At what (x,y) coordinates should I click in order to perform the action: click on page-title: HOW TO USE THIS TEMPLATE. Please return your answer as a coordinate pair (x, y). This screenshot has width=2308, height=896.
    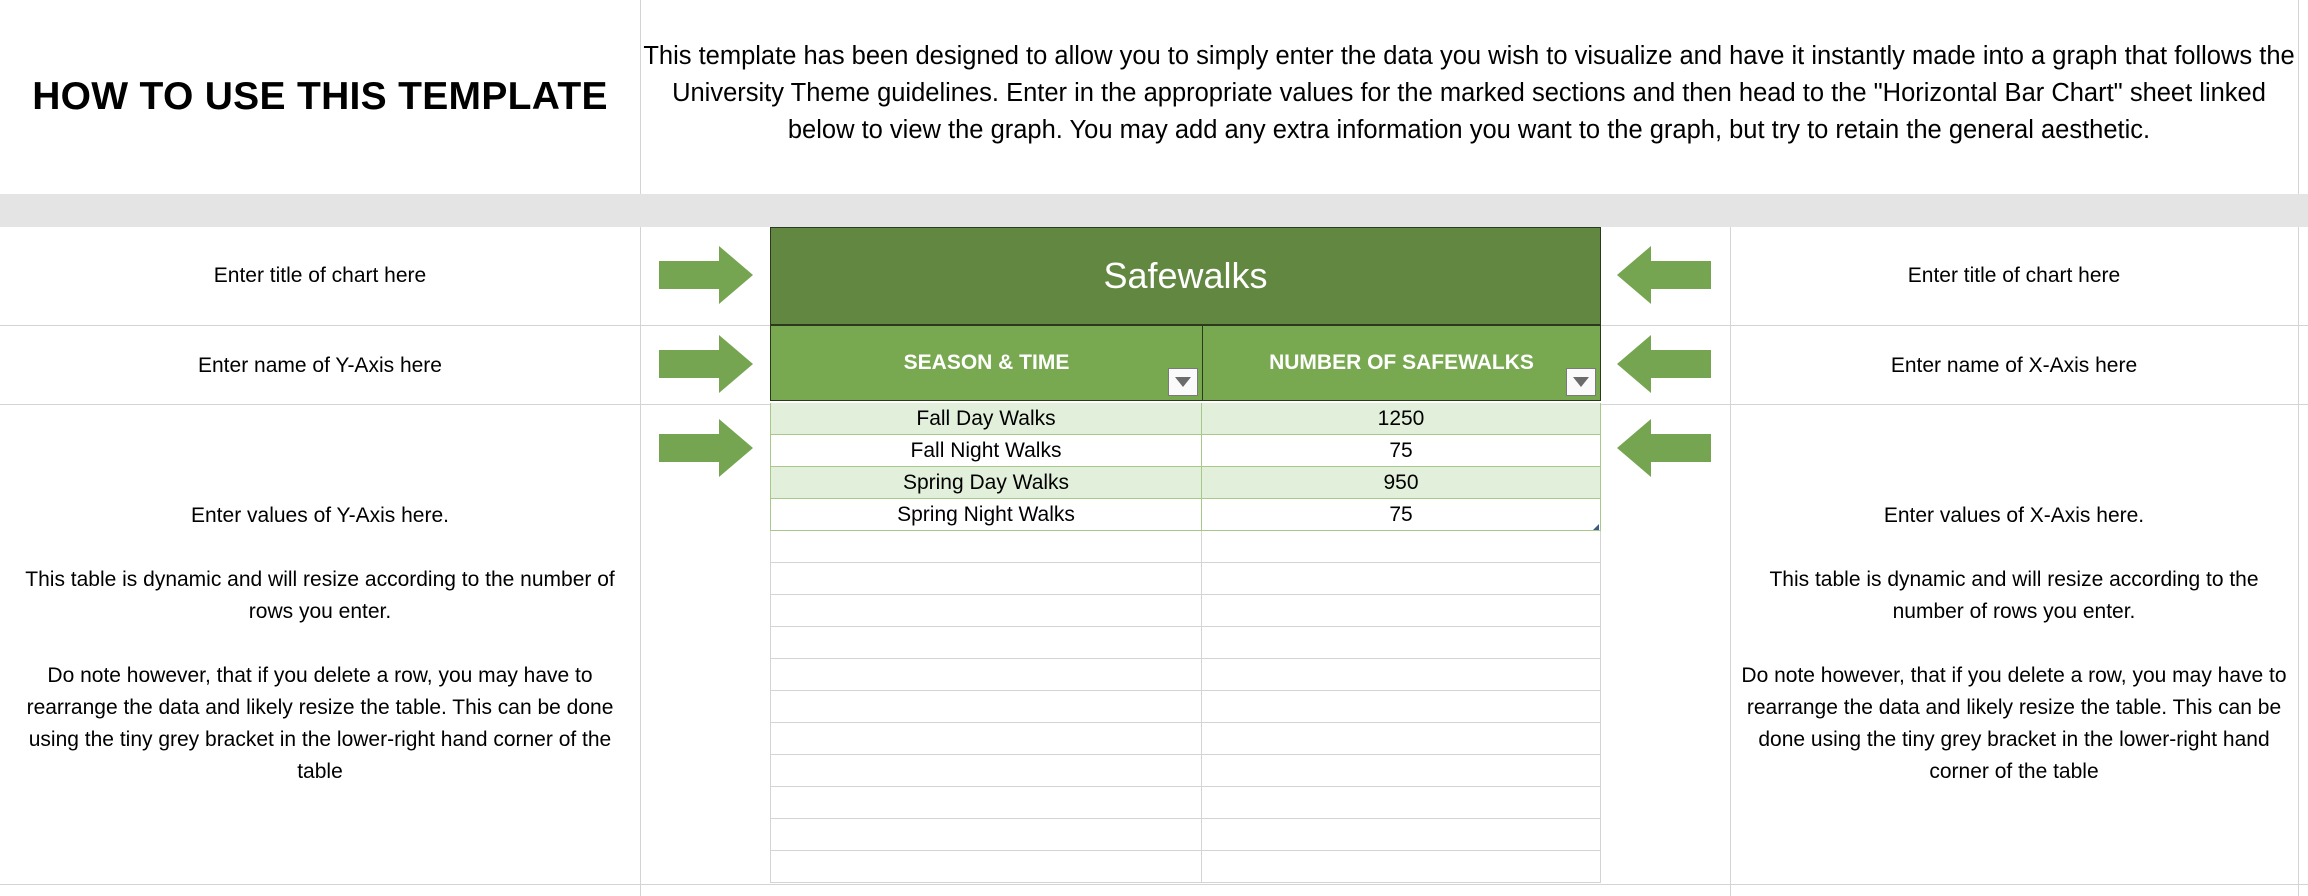
    Looking at the image, I should click on (320, 96).